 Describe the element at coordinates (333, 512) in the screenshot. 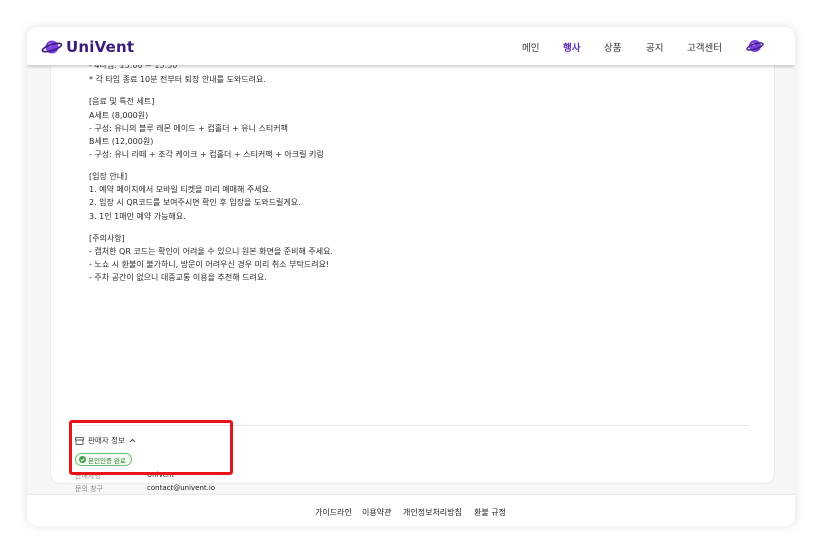

I see `footer-link-guidelines: 가이드라인` at that location.